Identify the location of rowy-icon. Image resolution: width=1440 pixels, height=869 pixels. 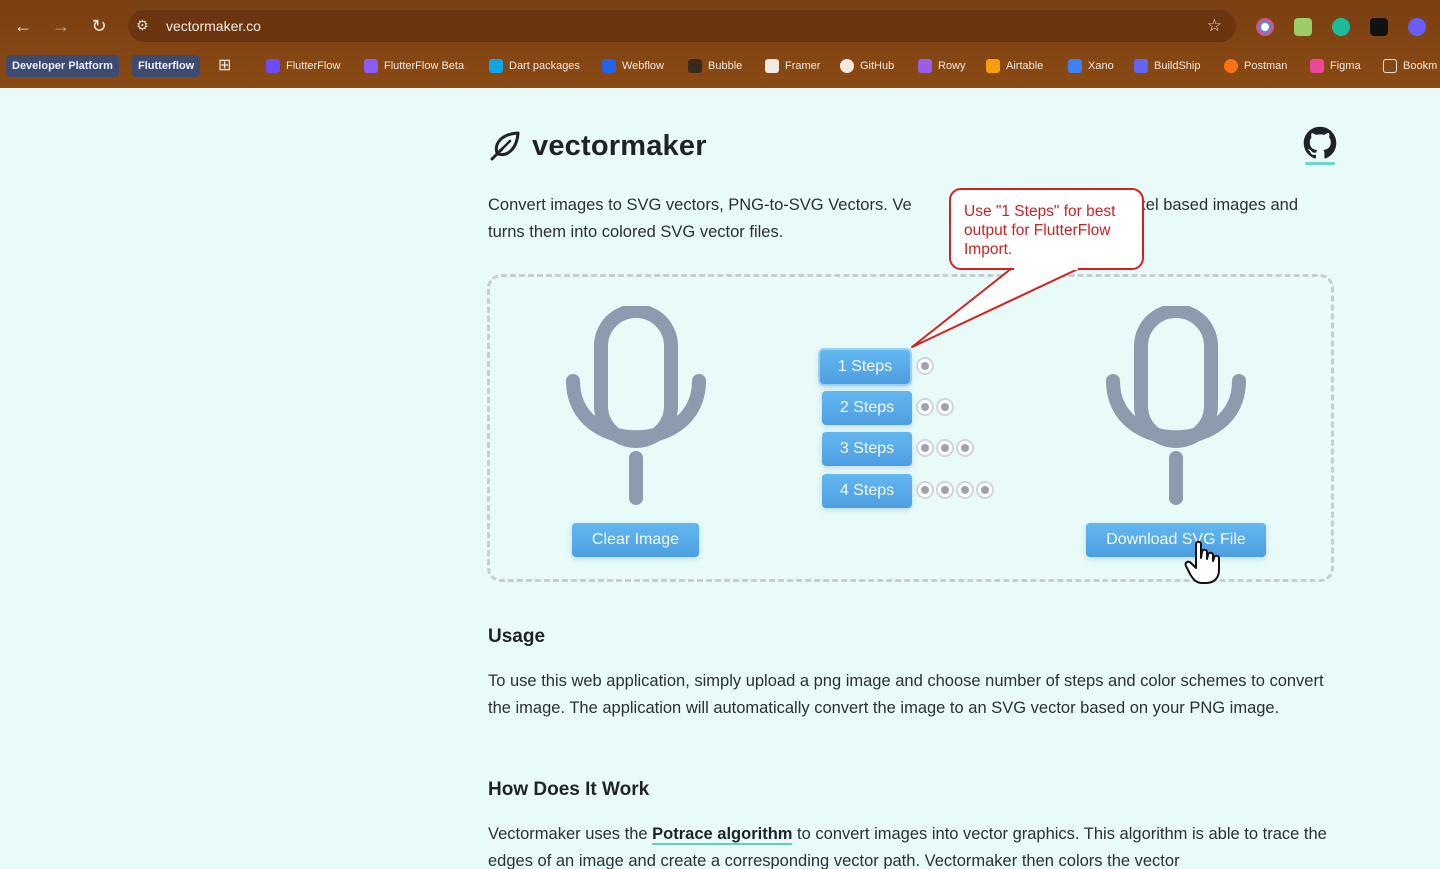
(925, 66).